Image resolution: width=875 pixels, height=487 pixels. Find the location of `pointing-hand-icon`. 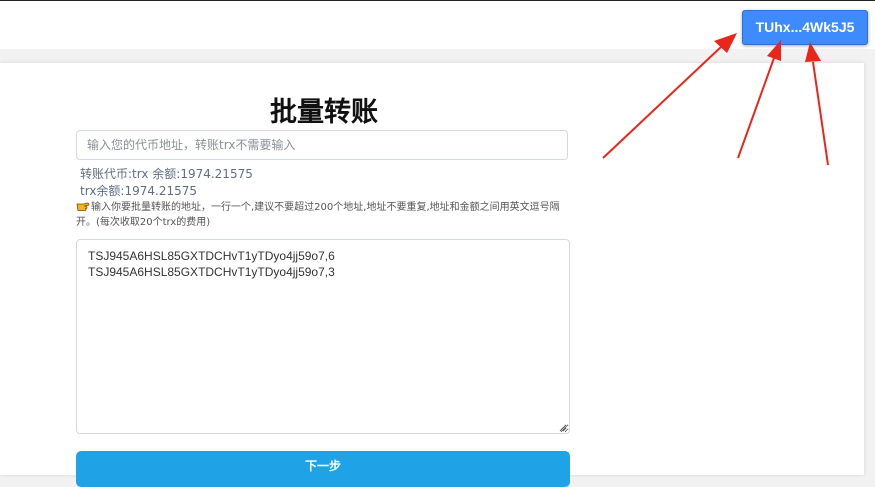

pointing-hand-icon is located at coordinates (83, 206).